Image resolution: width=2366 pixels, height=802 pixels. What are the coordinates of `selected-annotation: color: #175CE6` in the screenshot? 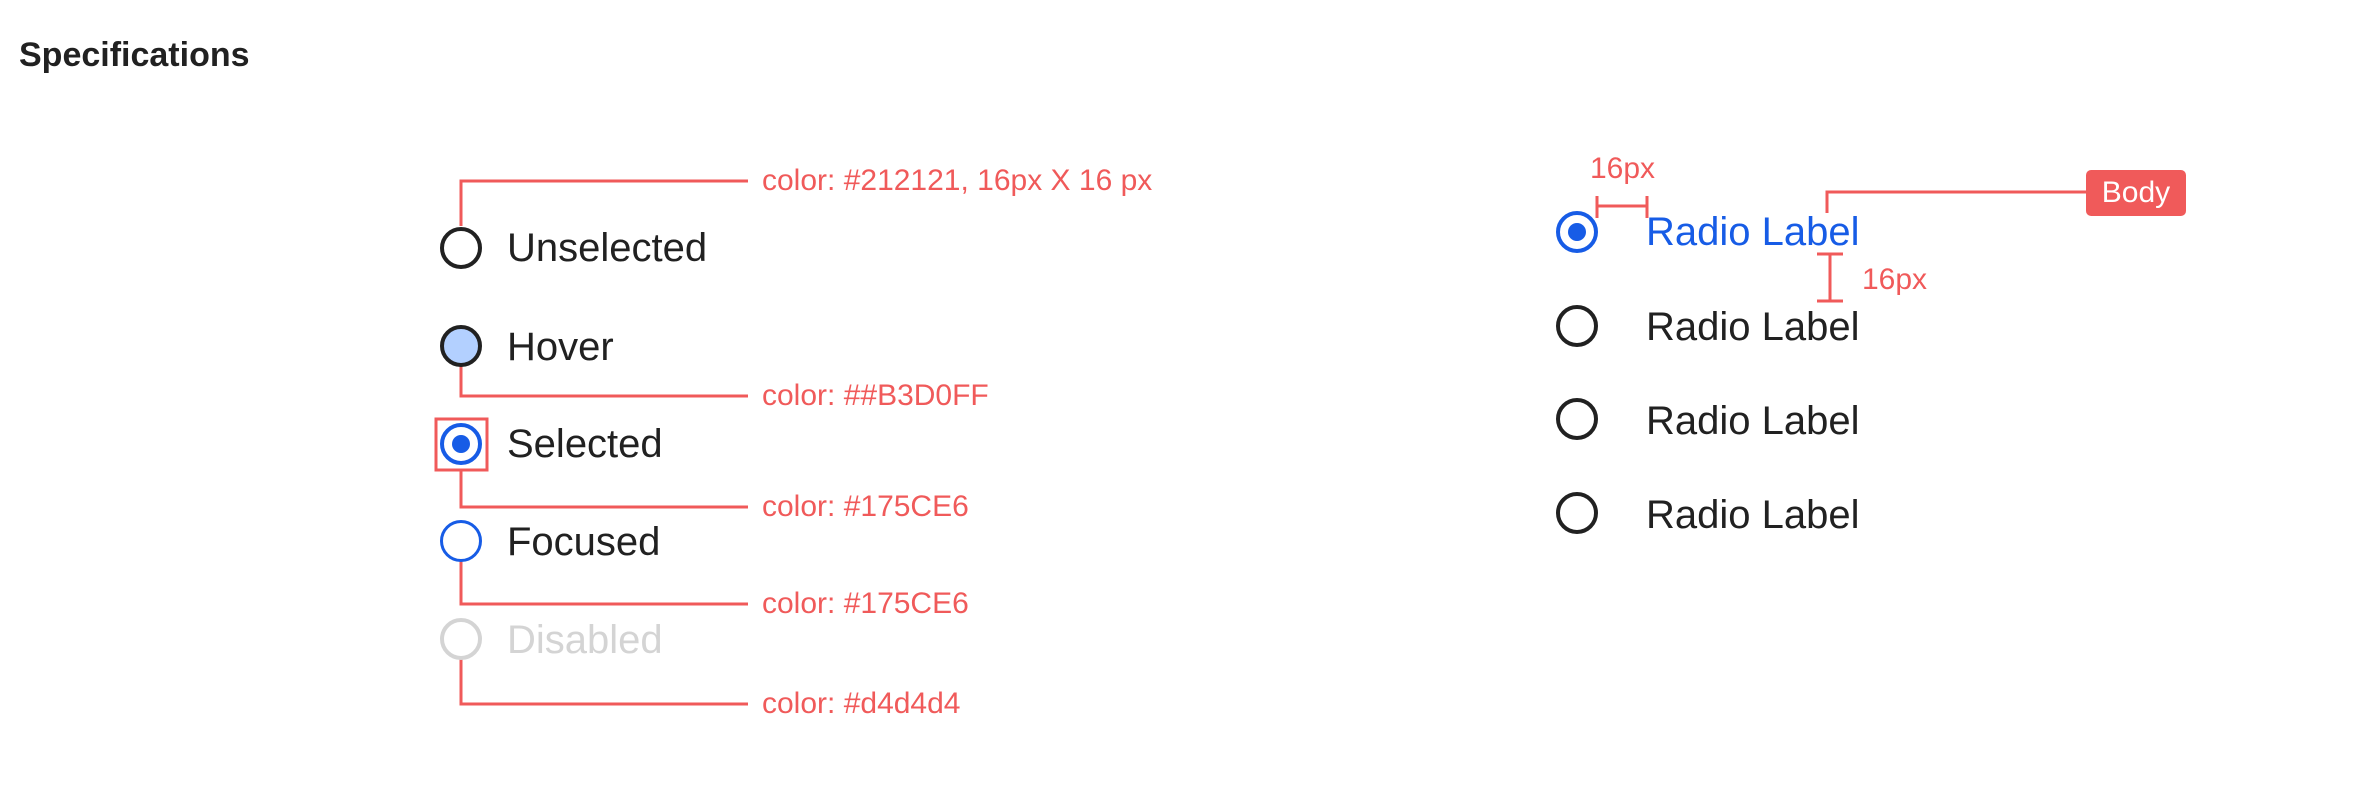 It's located at (865, 506).